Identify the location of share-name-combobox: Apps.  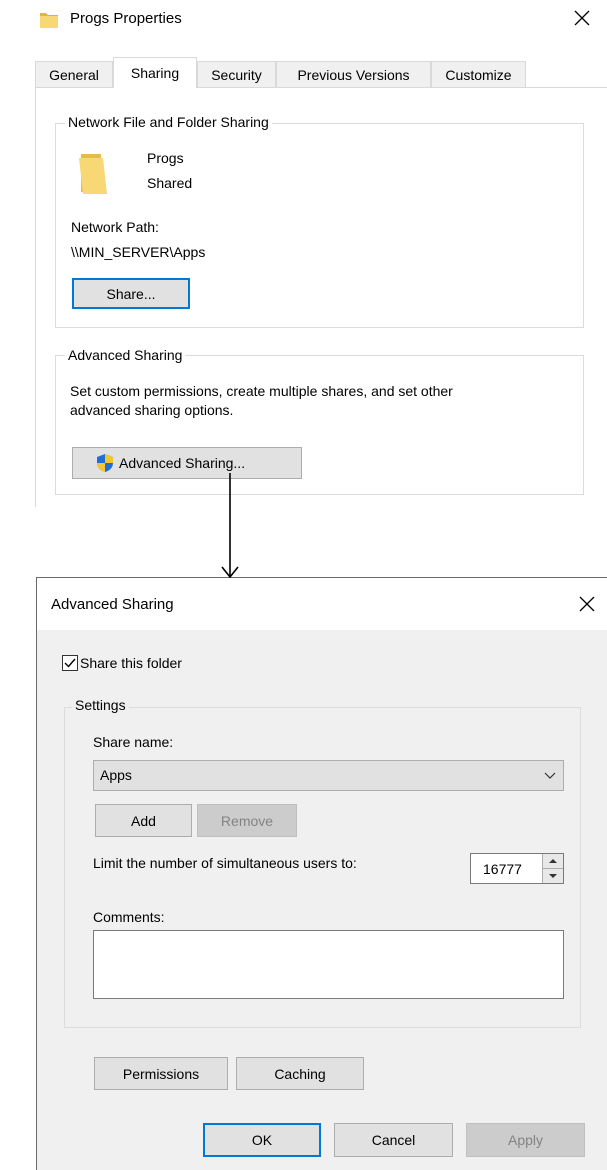
(328, 775).